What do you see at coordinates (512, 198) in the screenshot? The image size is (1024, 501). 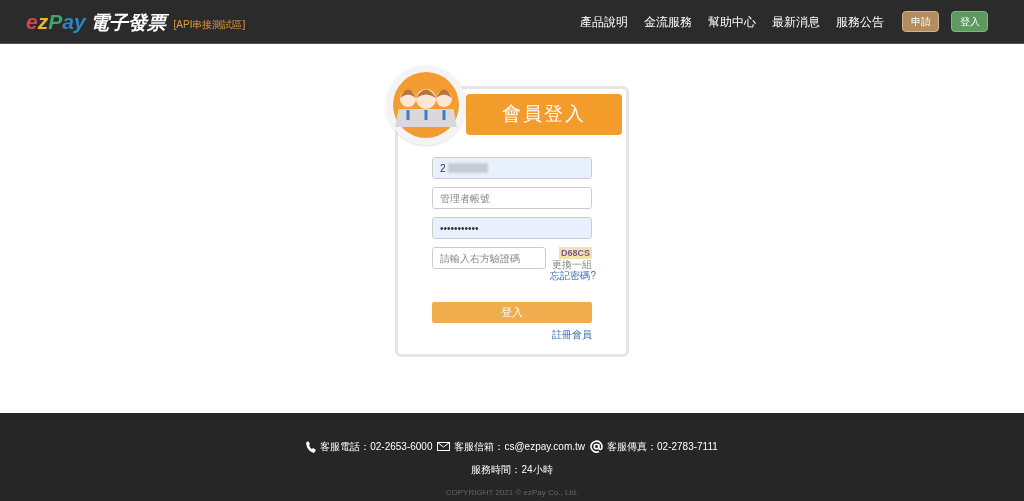 I see `input-field: 管理者帳號` at bounding box center [512, 198].